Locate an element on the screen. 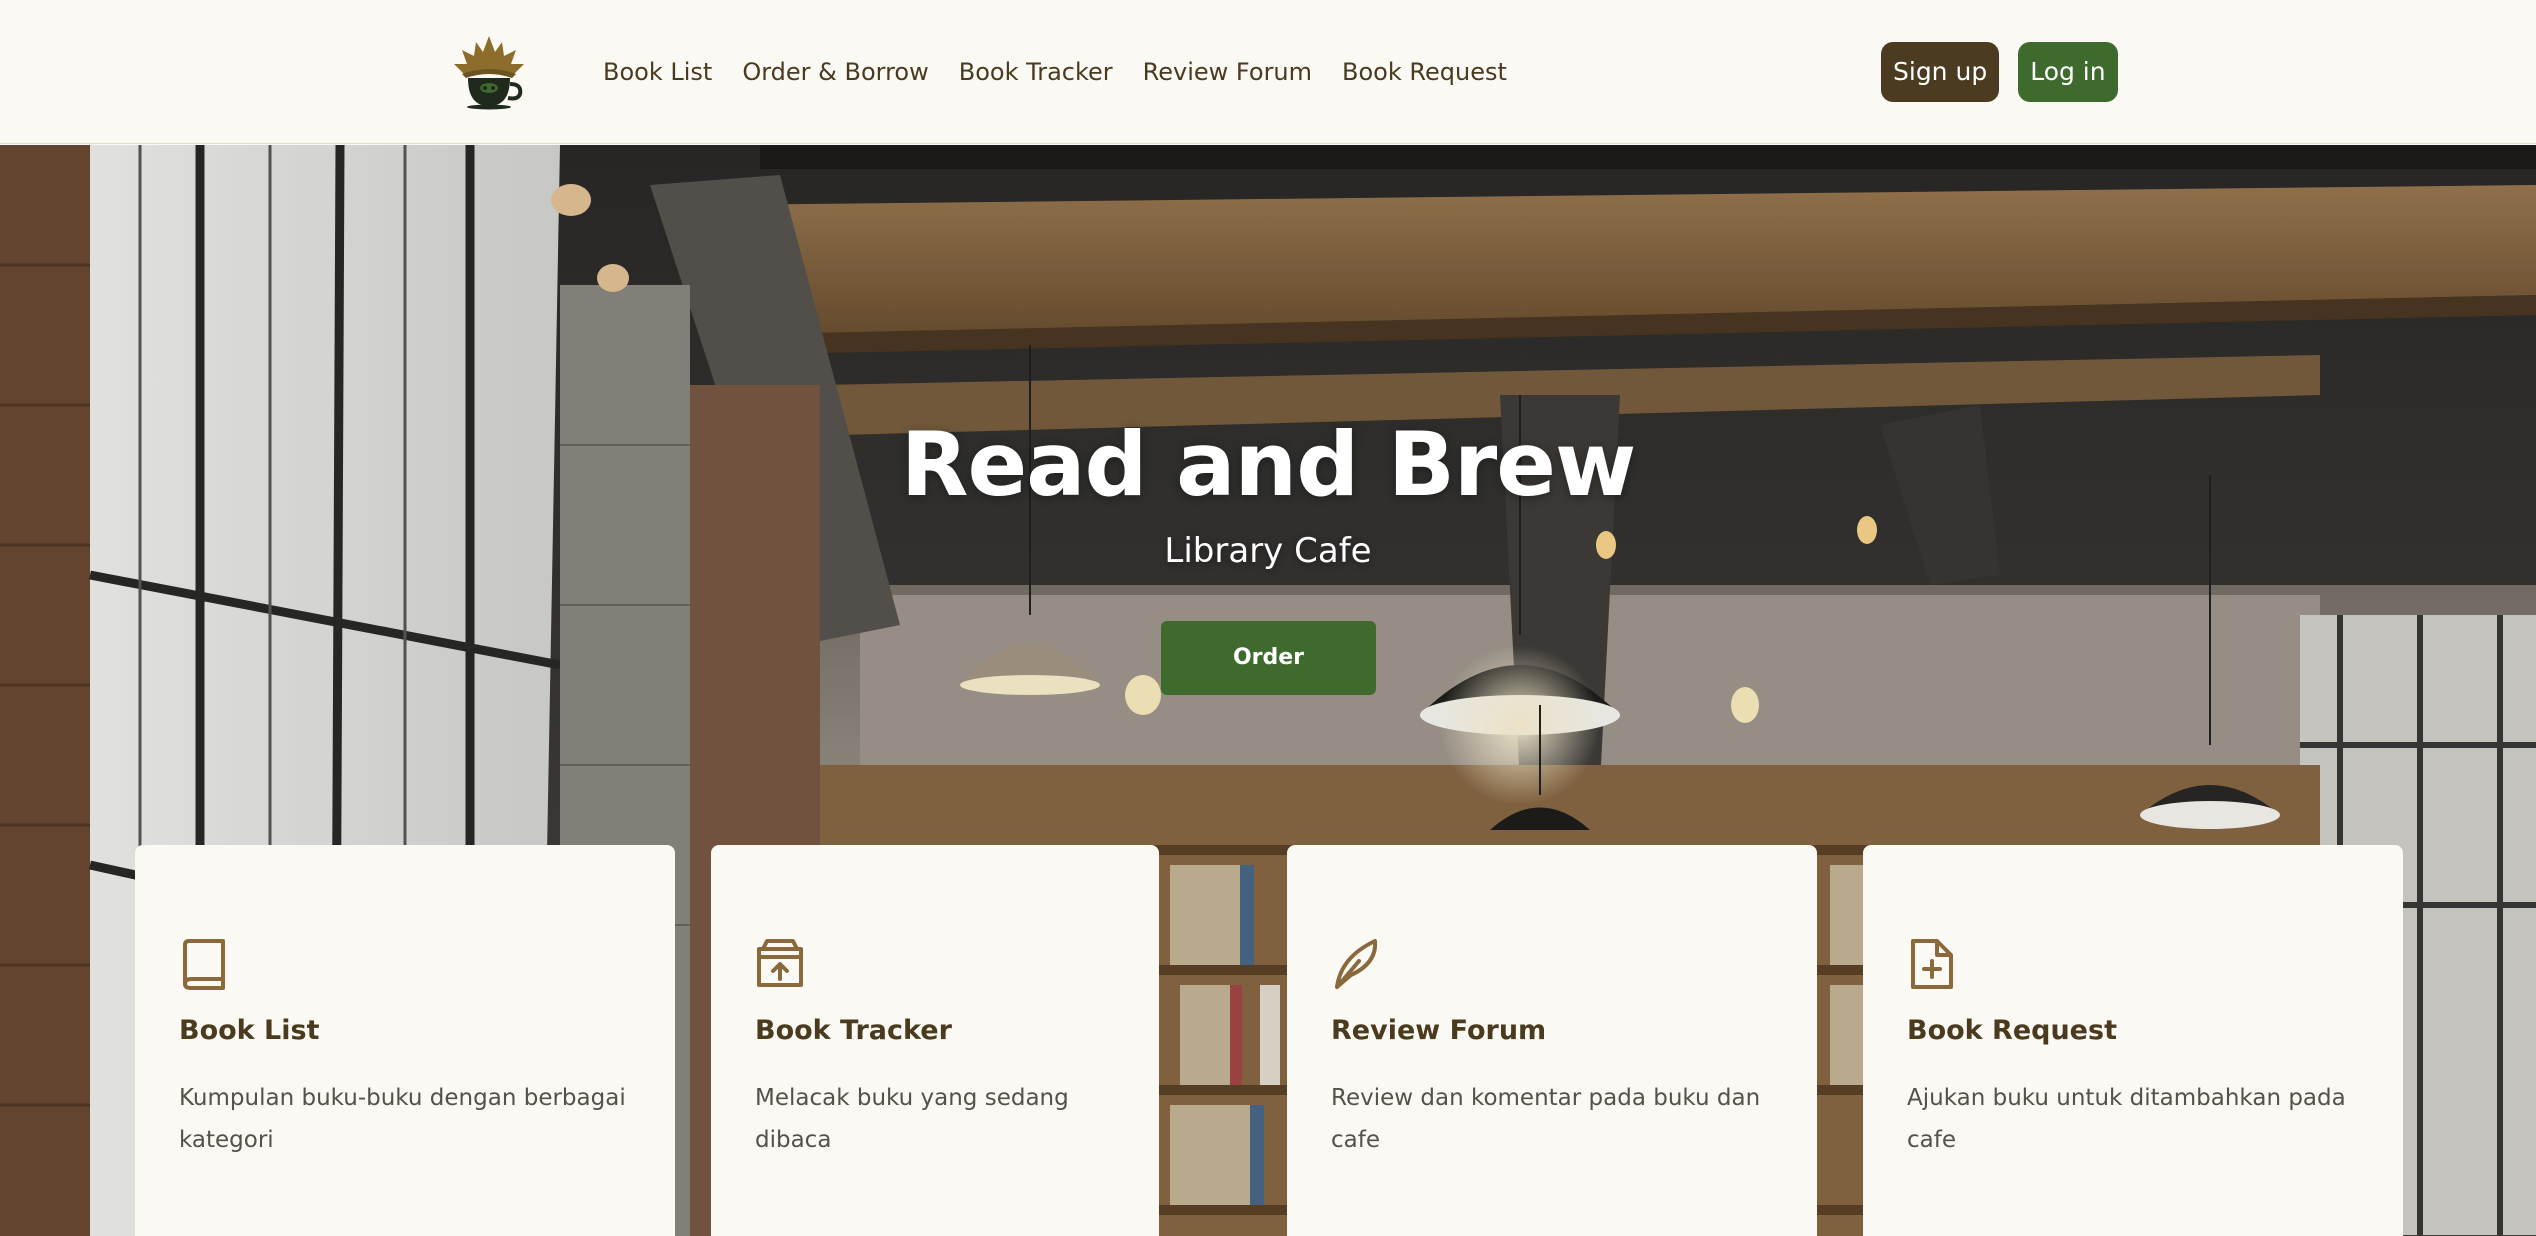 This screenshot has height=1236, width=2536. nav-link-order-borrow: Order & Borrow is located at coordinates (835, 72).